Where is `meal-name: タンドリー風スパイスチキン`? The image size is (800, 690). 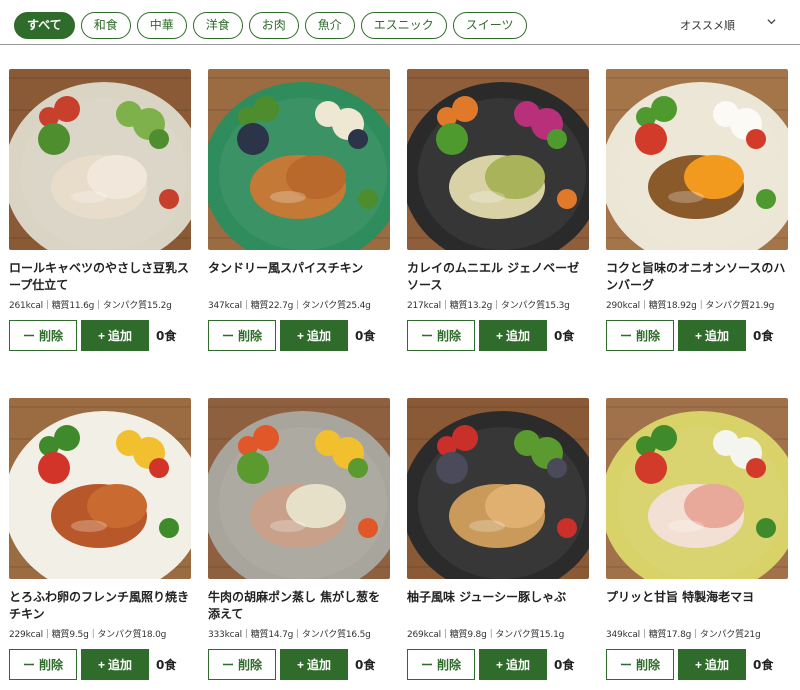 meal-name: タンドリー風スパイスチキン is located at coordinates (299, 277).